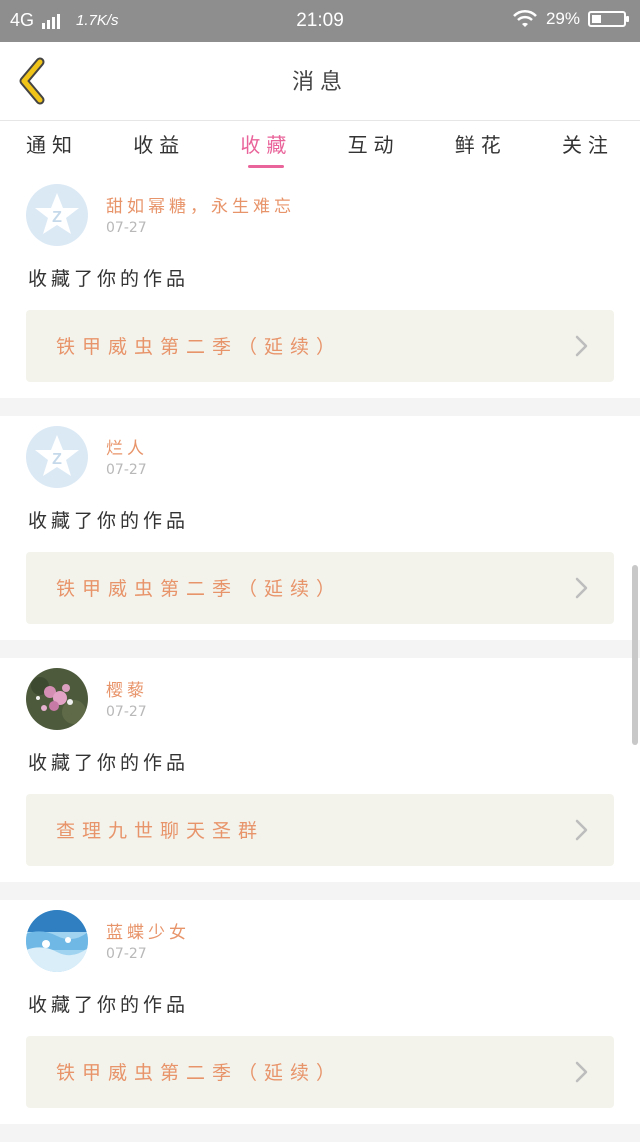  I want to click on battery-level, so click(596, 19).